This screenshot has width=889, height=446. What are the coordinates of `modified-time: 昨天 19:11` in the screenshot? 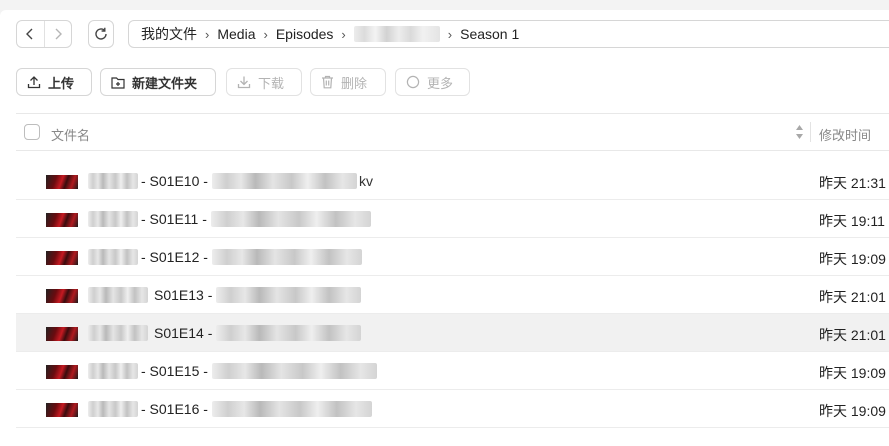 It's located at (852, 221).